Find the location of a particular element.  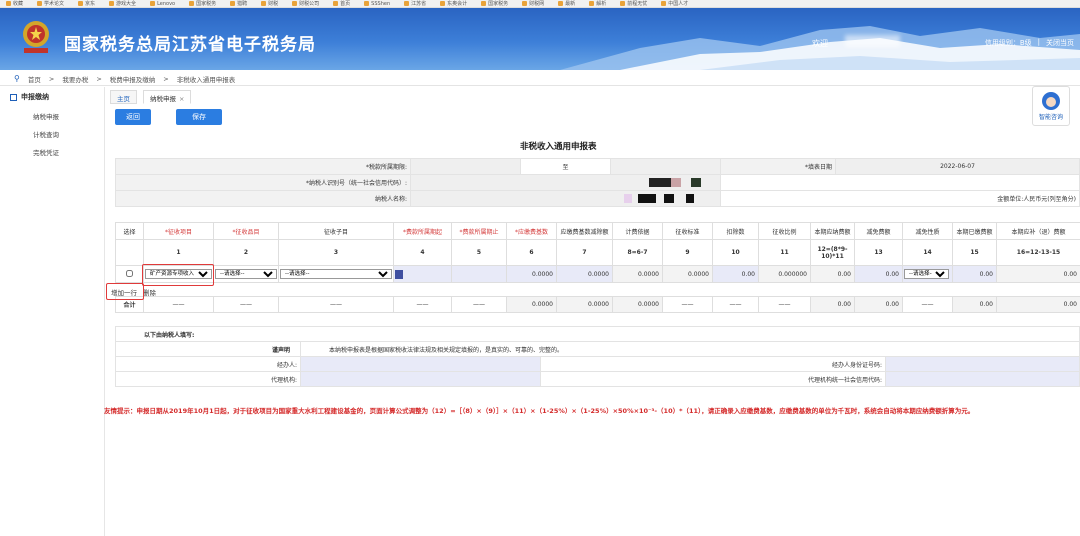

bookmark-item: 解析 is located at coordinates (597, 3).